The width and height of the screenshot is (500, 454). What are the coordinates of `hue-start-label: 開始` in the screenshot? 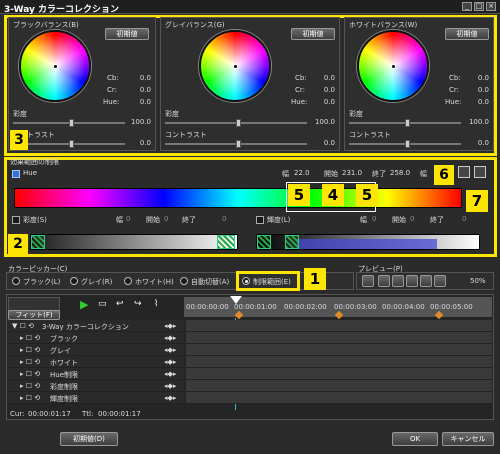 It's located at (331, 174).